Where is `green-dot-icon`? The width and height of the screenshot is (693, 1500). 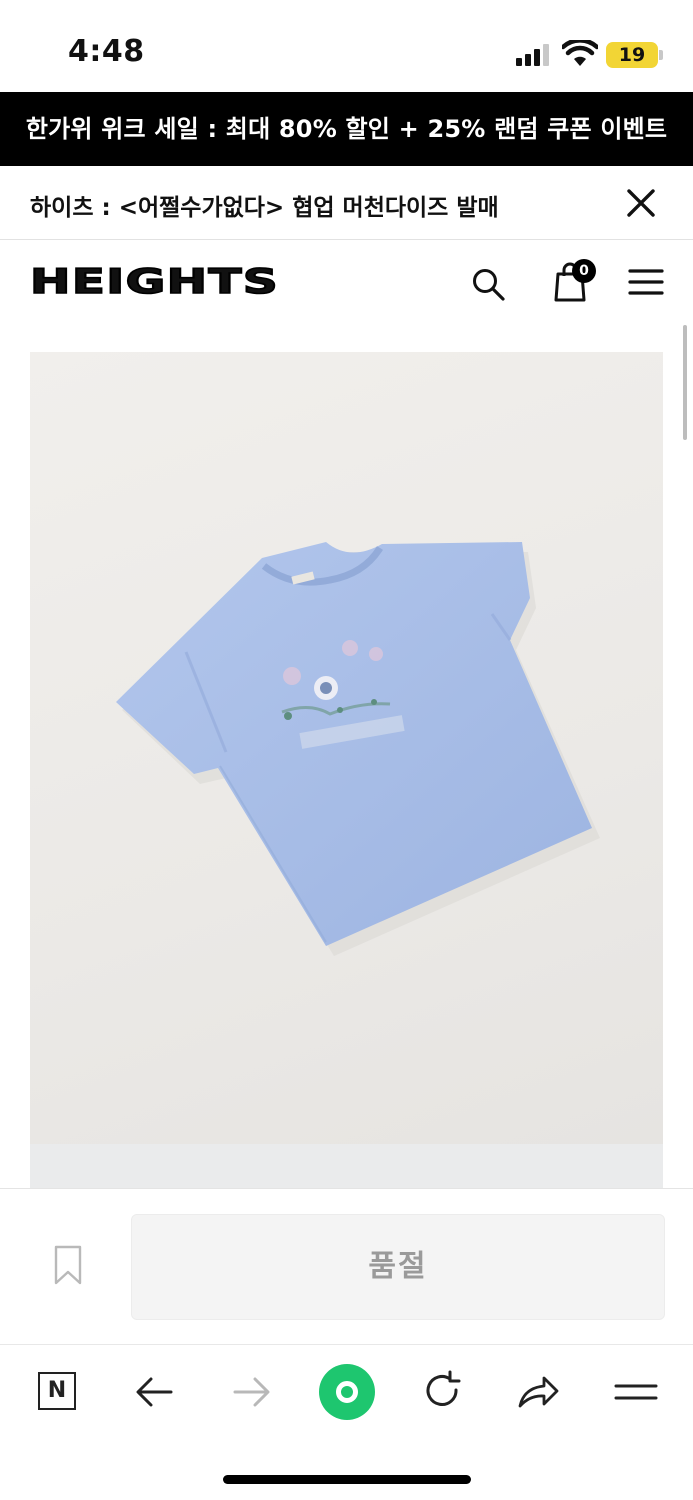 green-dot-icon is located at coordinates (347, 1392).